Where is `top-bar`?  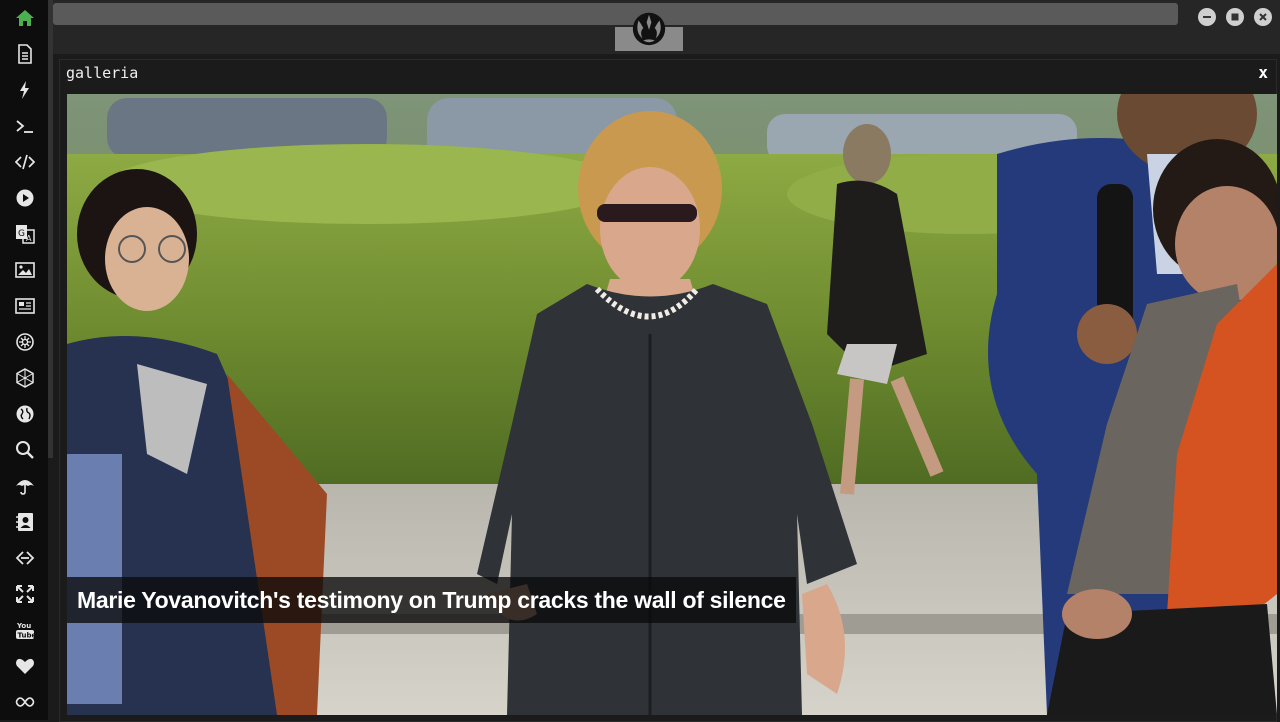
top-bar is located at coordinates (666, 27).